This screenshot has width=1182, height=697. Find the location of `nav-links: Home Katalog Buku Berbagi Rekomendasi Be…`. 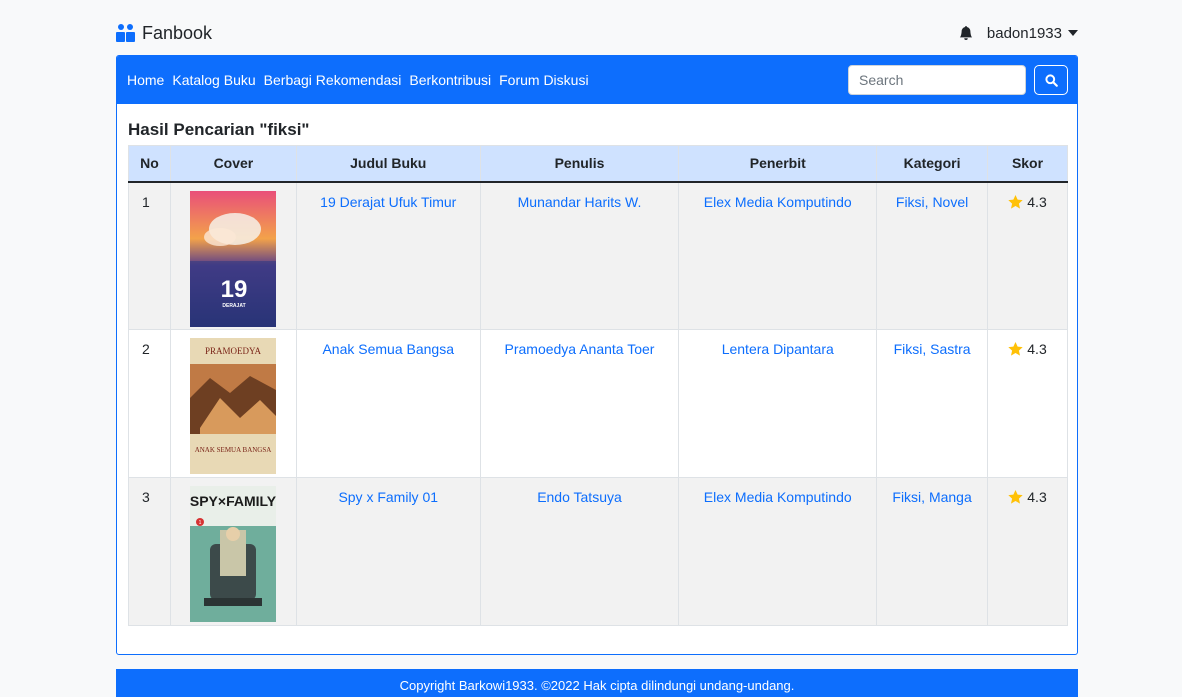

nav-links: Home Katalog Buku Berbagi Rekomendasi Be… is located at coordinates (358, 80).